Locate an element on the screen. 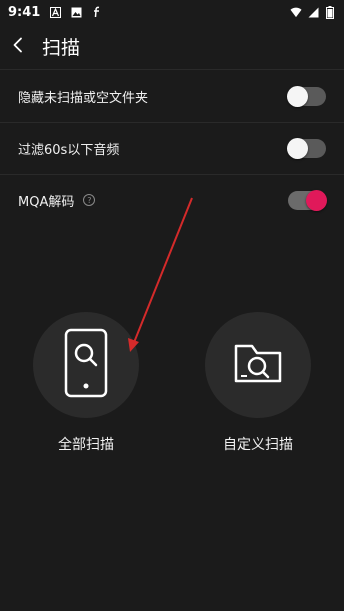 This screenshot has width=344, height=611. setting-label: MQA解码 is located at coordinates (46, 202).